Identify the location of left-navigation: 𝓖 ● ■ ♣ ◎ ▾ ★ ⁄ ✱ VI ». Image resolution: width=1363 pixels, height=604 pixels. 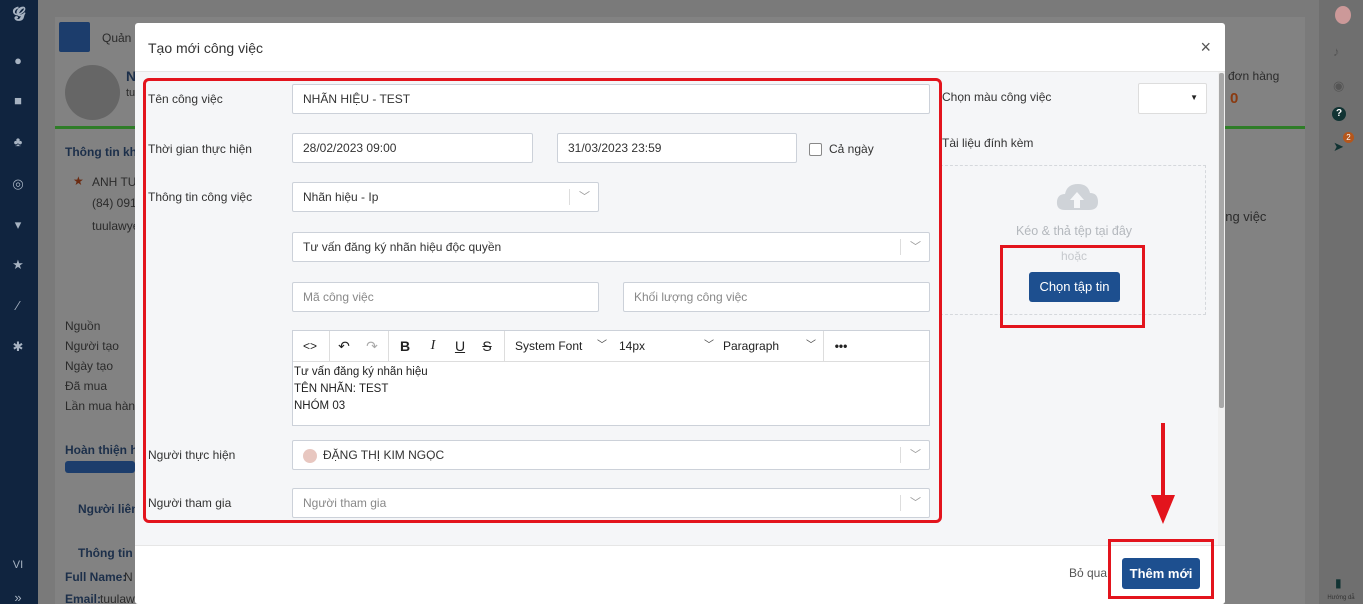
(19, 302).